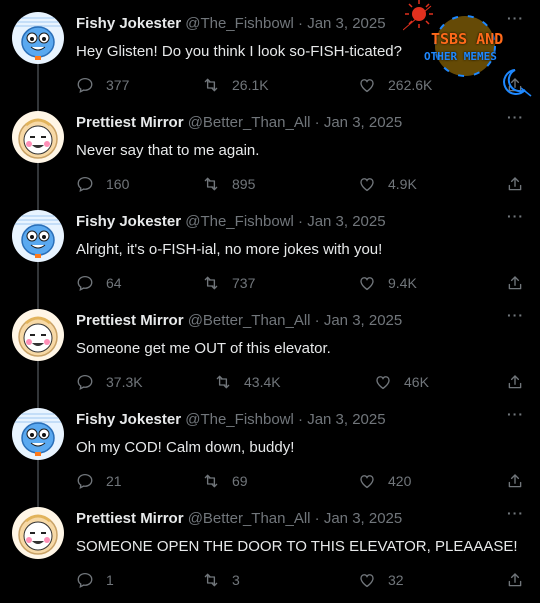 This screenshot has width=540, height=603. What do you see at coordinates (124, 382) in the screenshot?
I see `reply-count: 37.3K` at bounding box center [124, 382].